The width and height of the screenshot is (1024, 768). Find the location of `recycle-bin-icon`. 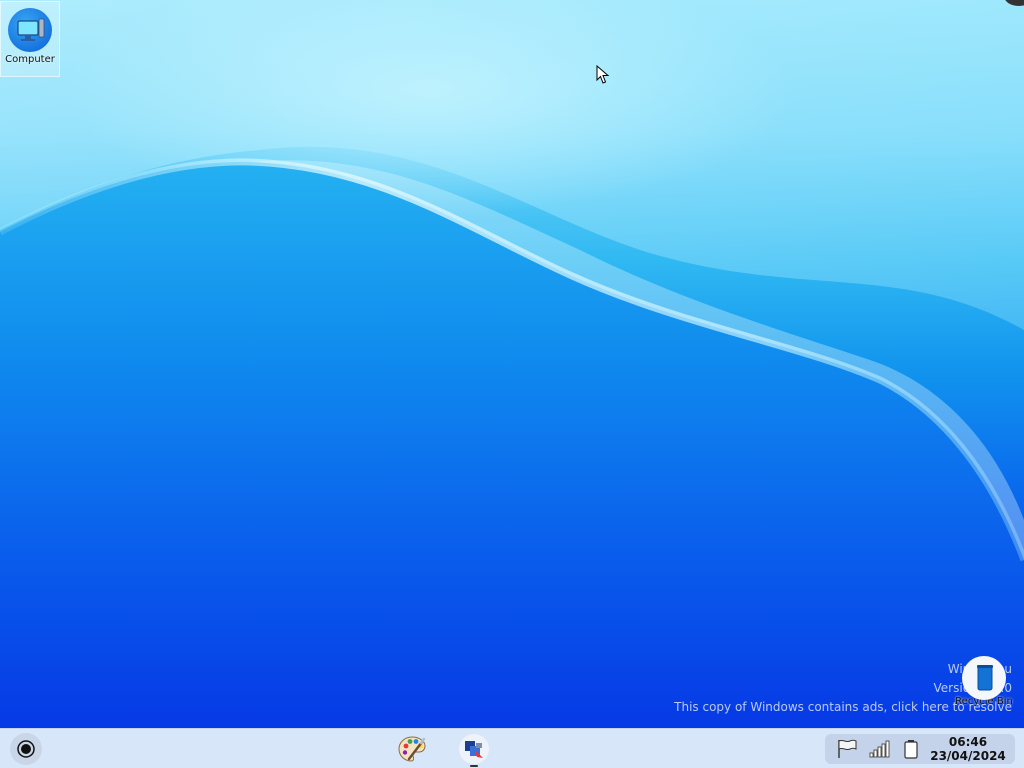

recycle-bin-icon is located at coordinates (984, 678).